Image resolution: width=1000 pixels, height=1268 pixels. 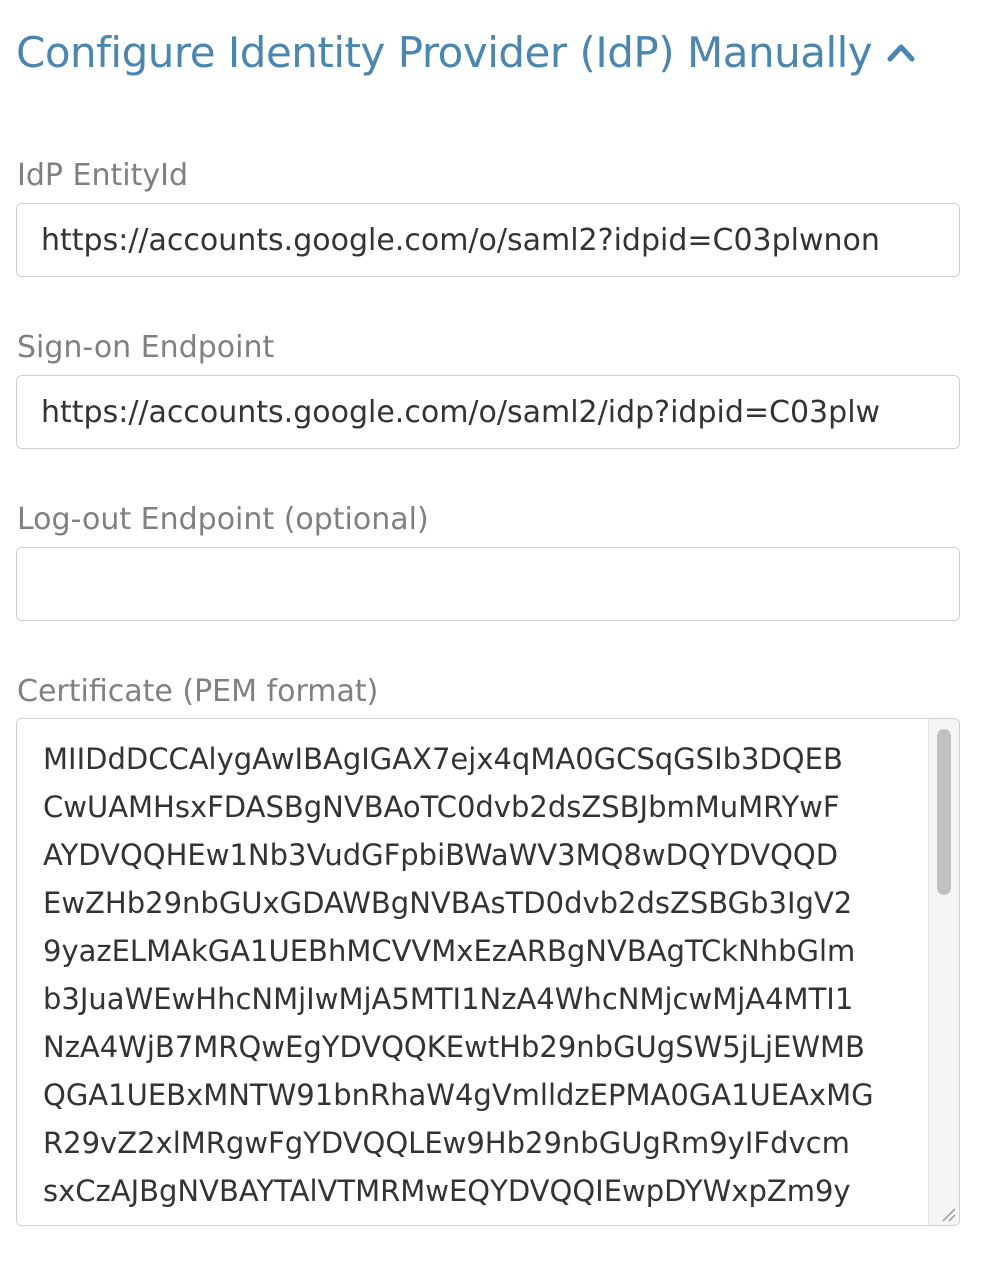 I want to click on log-out-endpoint-label: Log-out Endpoint (optional), so click(x=223, y=519).